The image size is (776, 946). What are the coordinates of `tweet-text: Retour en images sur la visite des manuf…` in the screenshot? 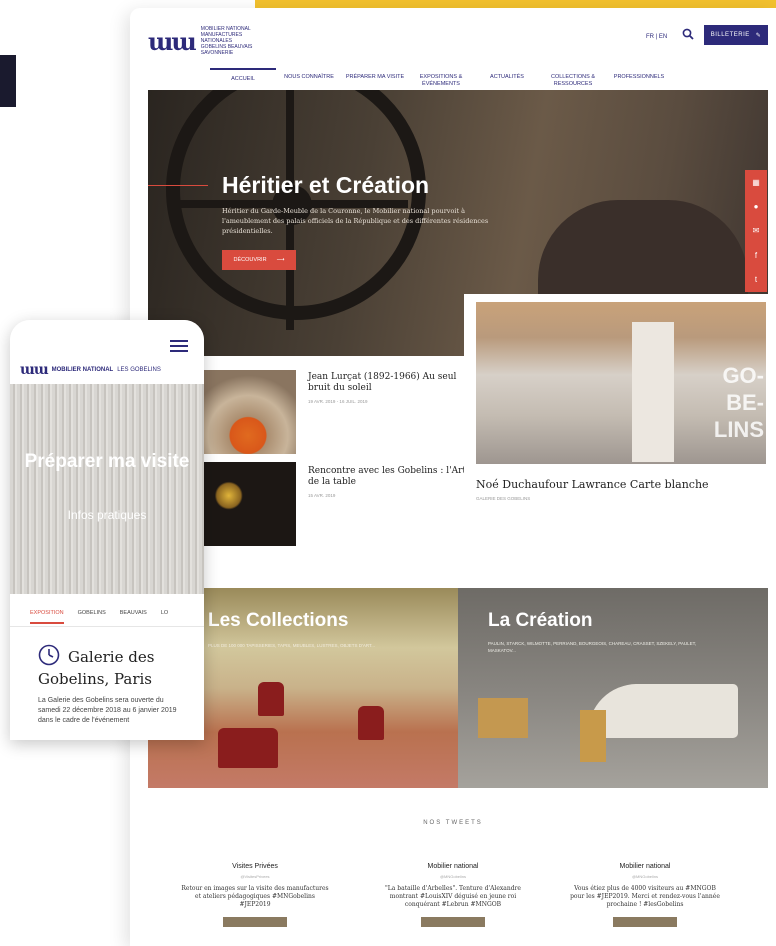 It's located at (255, 896).